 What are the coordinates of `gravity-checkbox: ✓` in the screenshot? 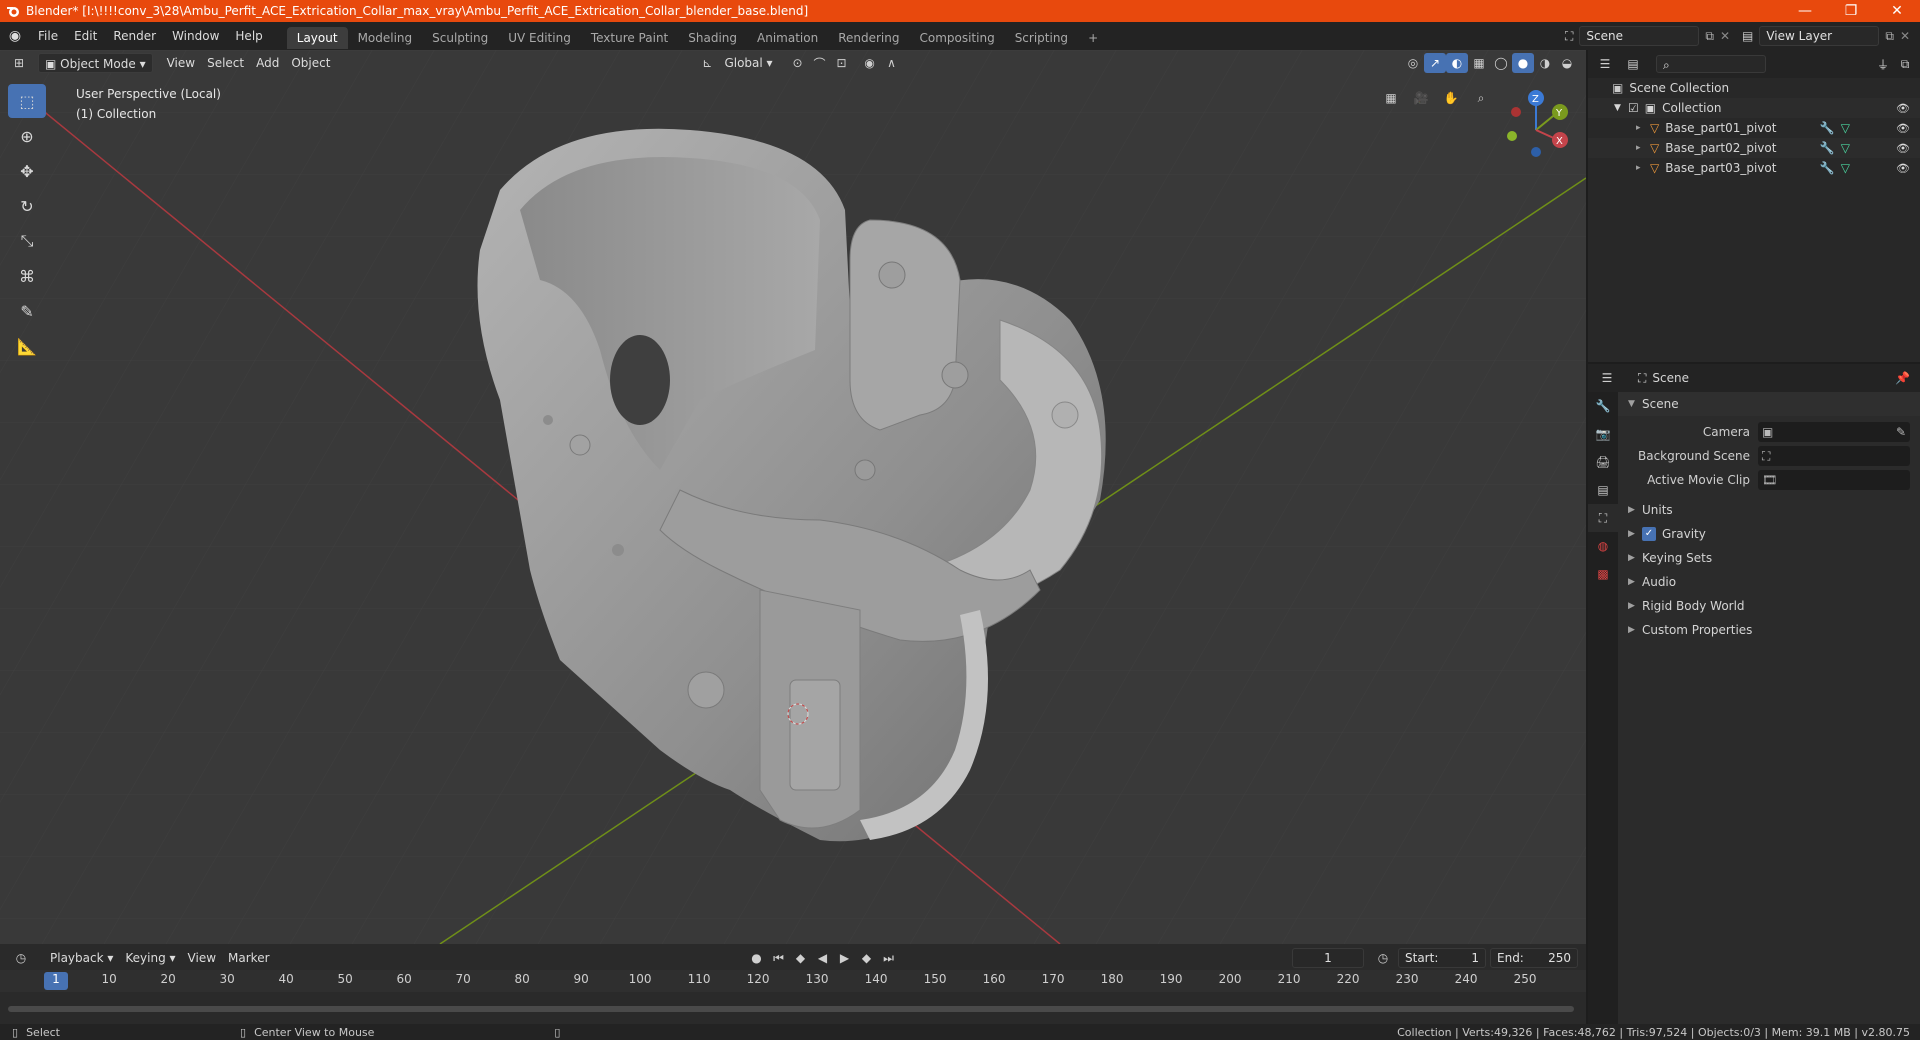 It's located at (1649, 534).